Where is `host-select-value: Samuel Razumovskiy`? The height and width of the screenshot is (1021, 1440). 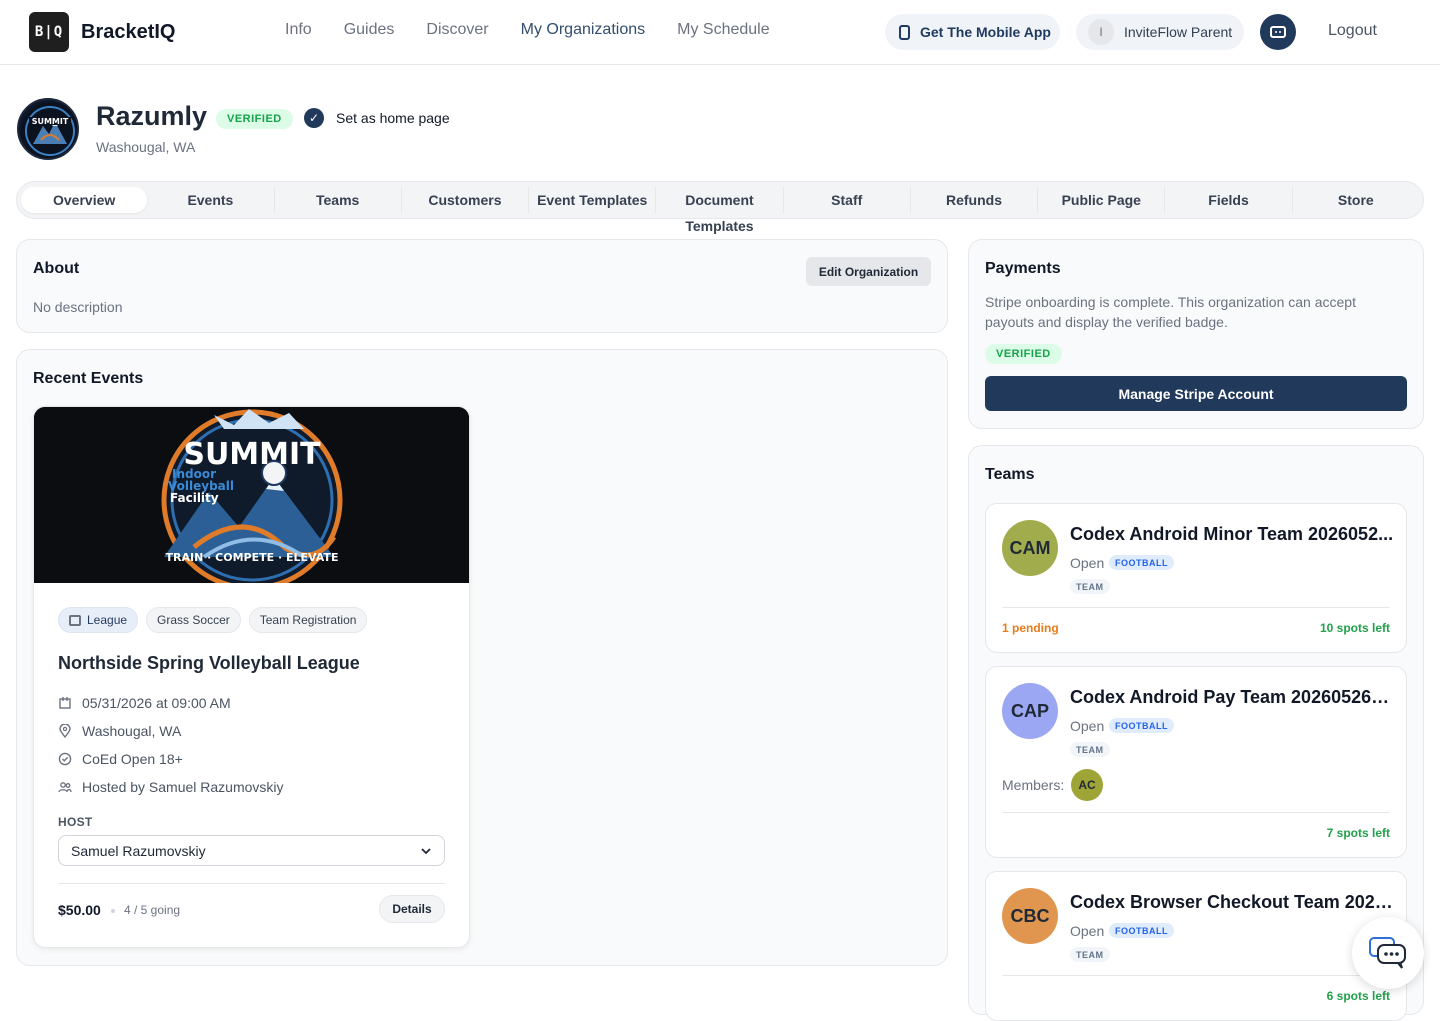
host-select-value: Samuel Razumovskiy is located at coordinates (138, 850).